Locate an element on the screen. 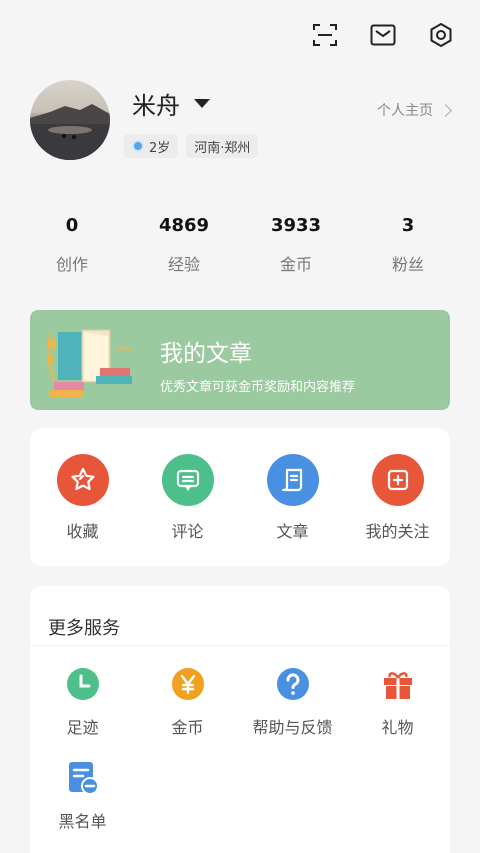 This screenshot has width=480, height=853. clock-icon is located at coordinates (83, 684).